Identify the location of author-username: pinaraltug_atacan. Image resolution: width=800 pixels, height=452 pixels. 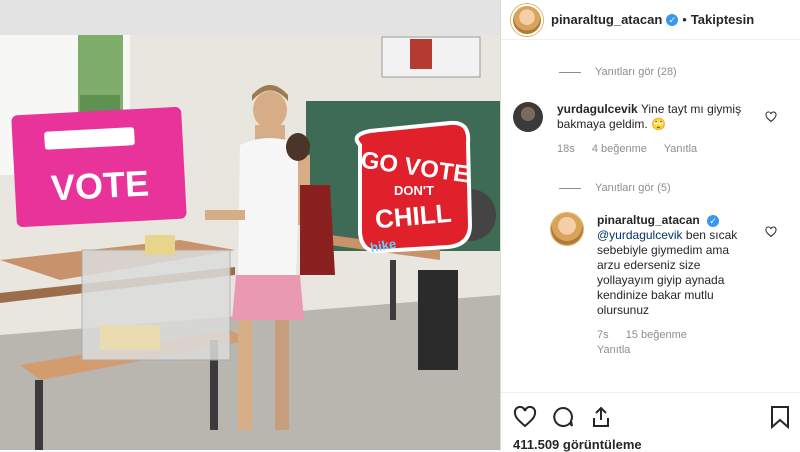
(606, 19).